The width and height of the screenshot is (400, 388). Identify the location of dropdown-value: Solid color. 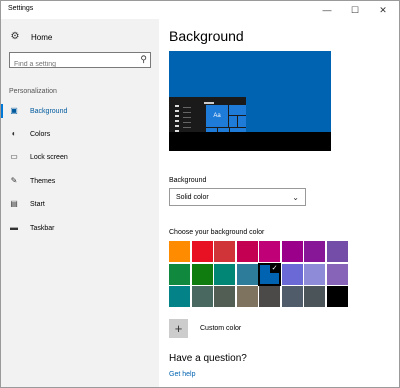
(192, 197).